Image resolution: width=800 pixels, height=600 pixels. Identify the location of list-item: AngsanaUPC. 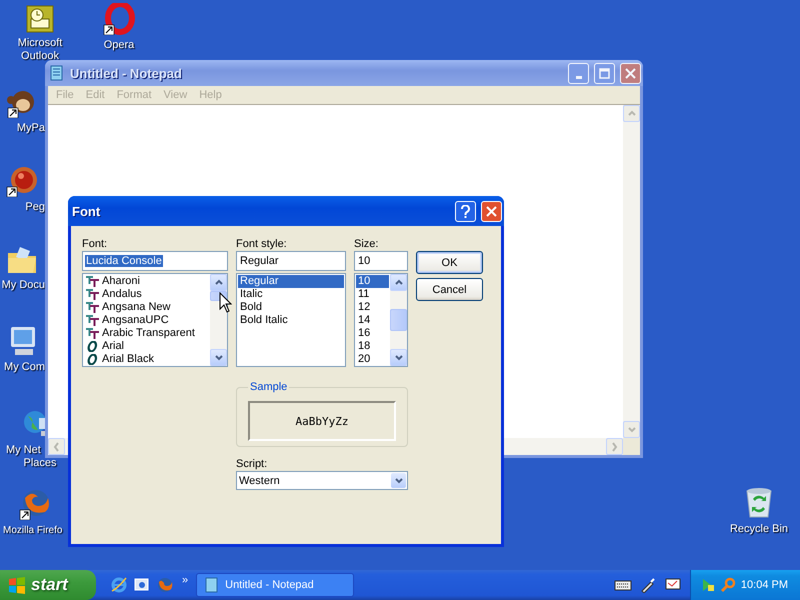
(146, 320).